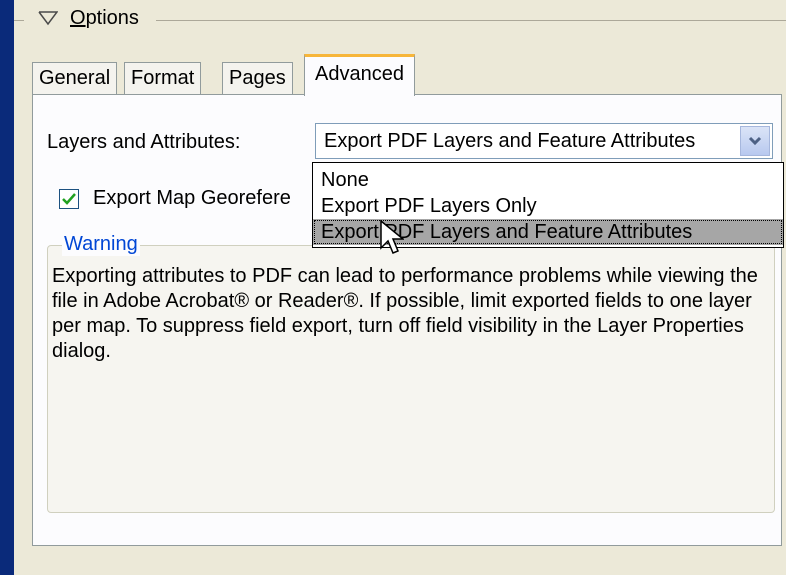 The width and height of the screenshot is (786, 575). I want to click on option-layers-only: Export PDF Layers Only, so click(548, 206).